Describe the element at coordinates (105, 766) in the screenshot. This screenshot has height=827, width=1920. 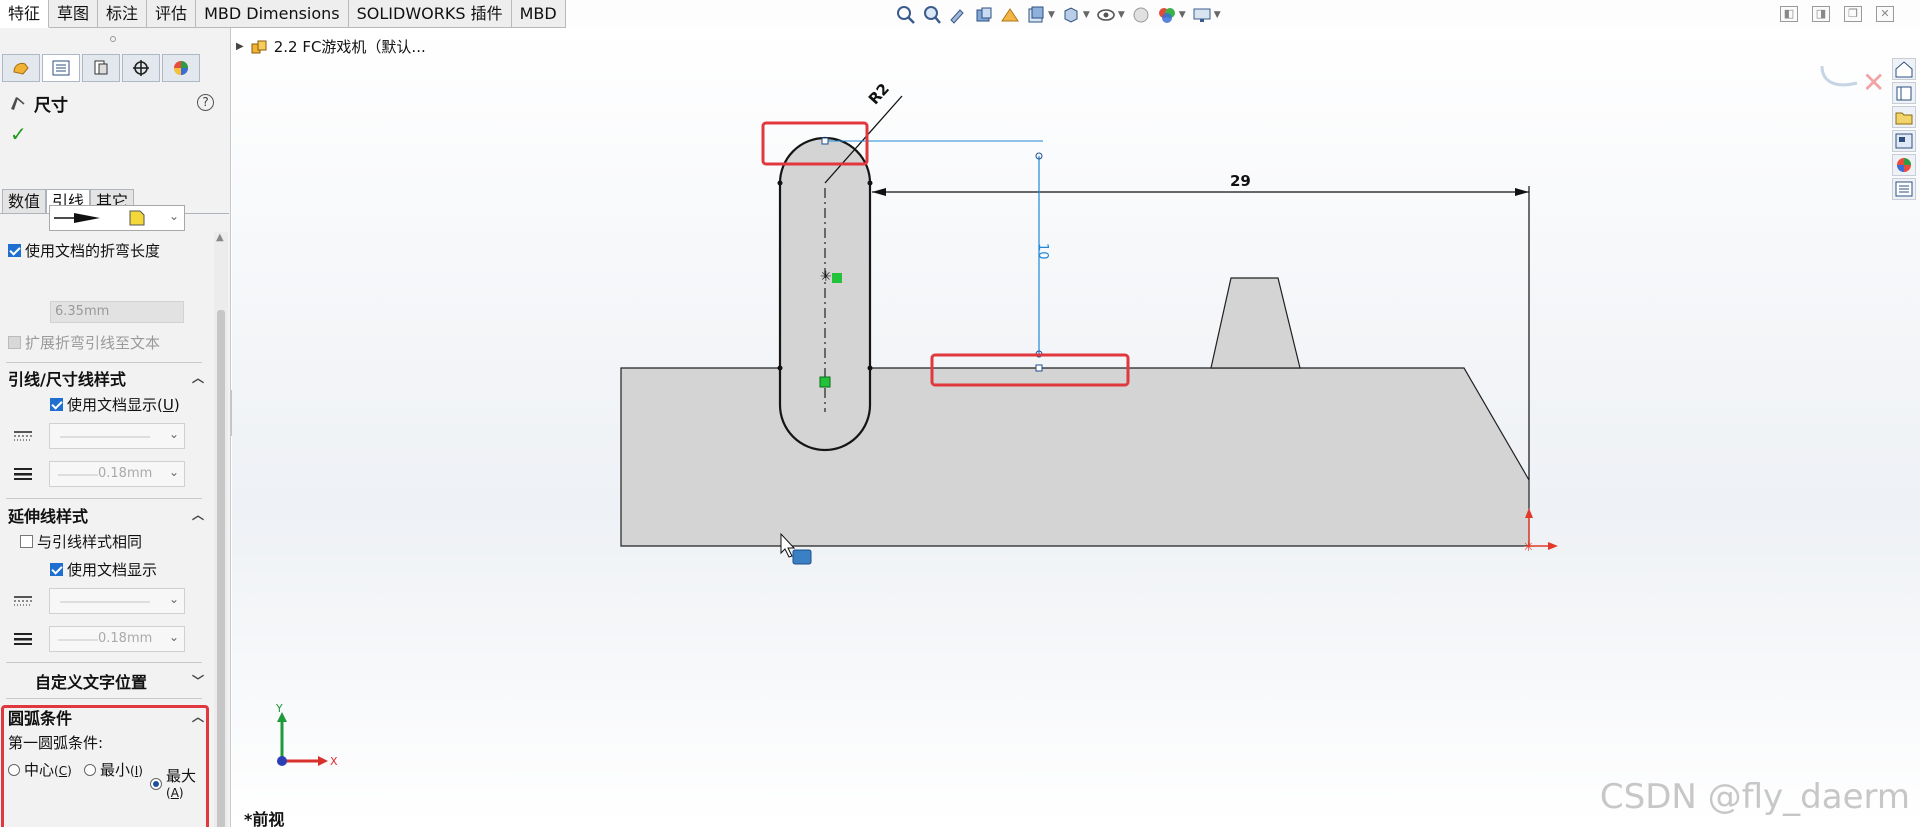
I see `arc-condition-highlight` at that location.